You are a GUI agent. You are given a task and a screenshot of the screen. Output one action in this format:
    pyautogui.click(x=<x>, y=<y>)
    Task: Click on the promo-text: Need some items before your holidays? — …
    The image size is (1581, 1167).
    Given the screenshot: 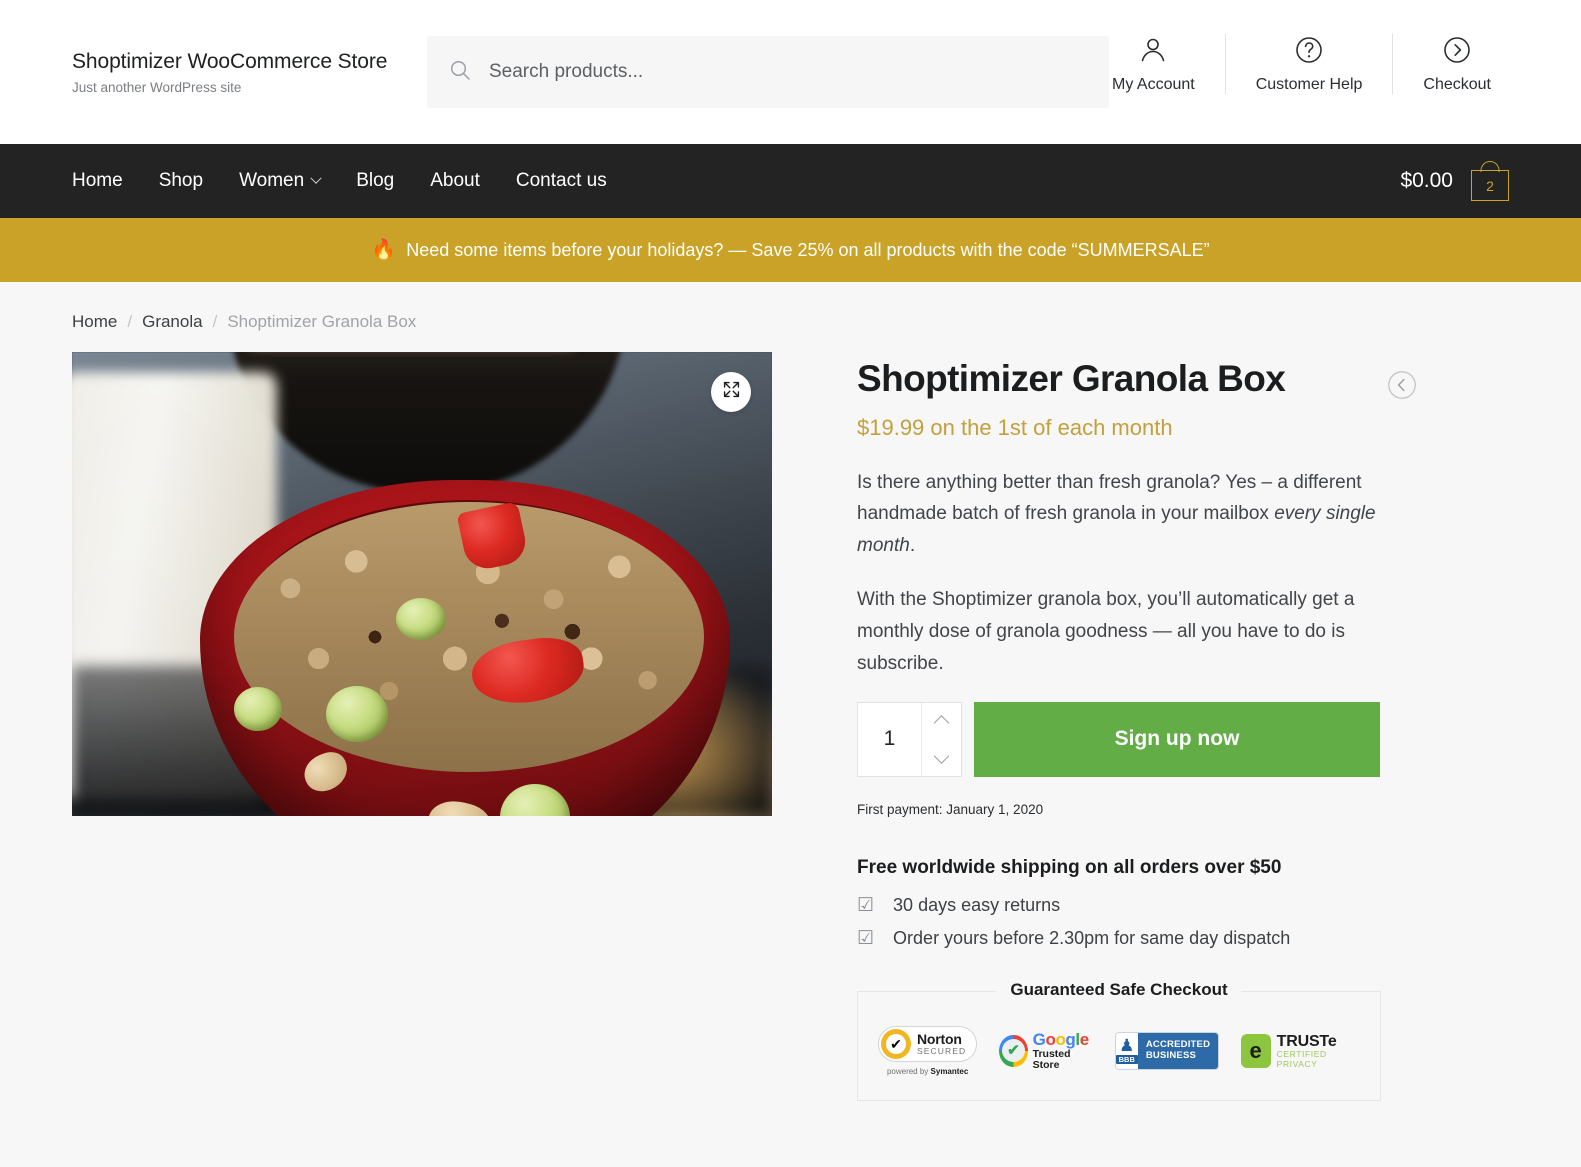 What is the action you would take?
    pyautogui.click(x=808, y=249)
    